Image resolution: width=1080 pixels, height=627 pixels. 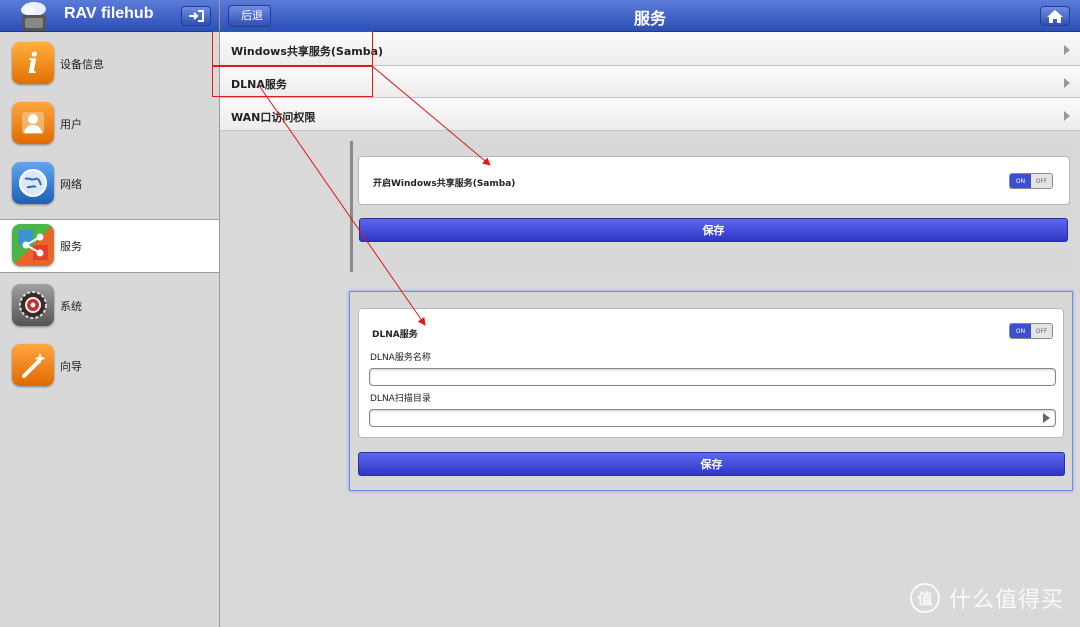 What do you see at coordinates (400, 358) in the screenshot?
I see `dlna-name-label: DLNA服务名称` at bounding box center [400, 358].